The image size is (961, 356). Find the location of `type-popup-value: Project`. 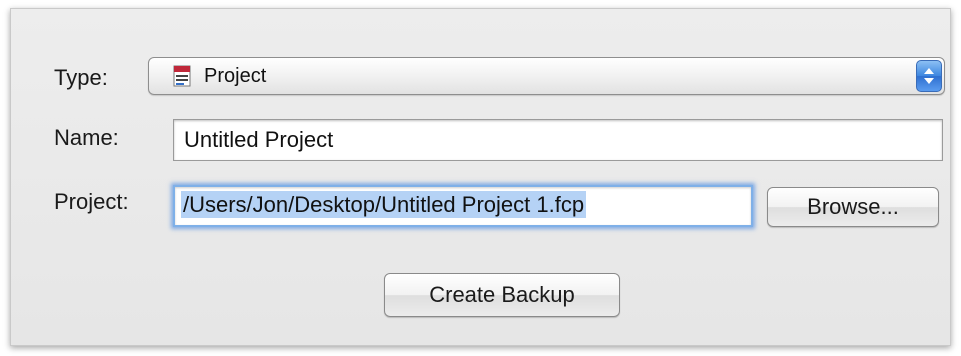

type-popup-value: Project is located at coordinates (235, 76).